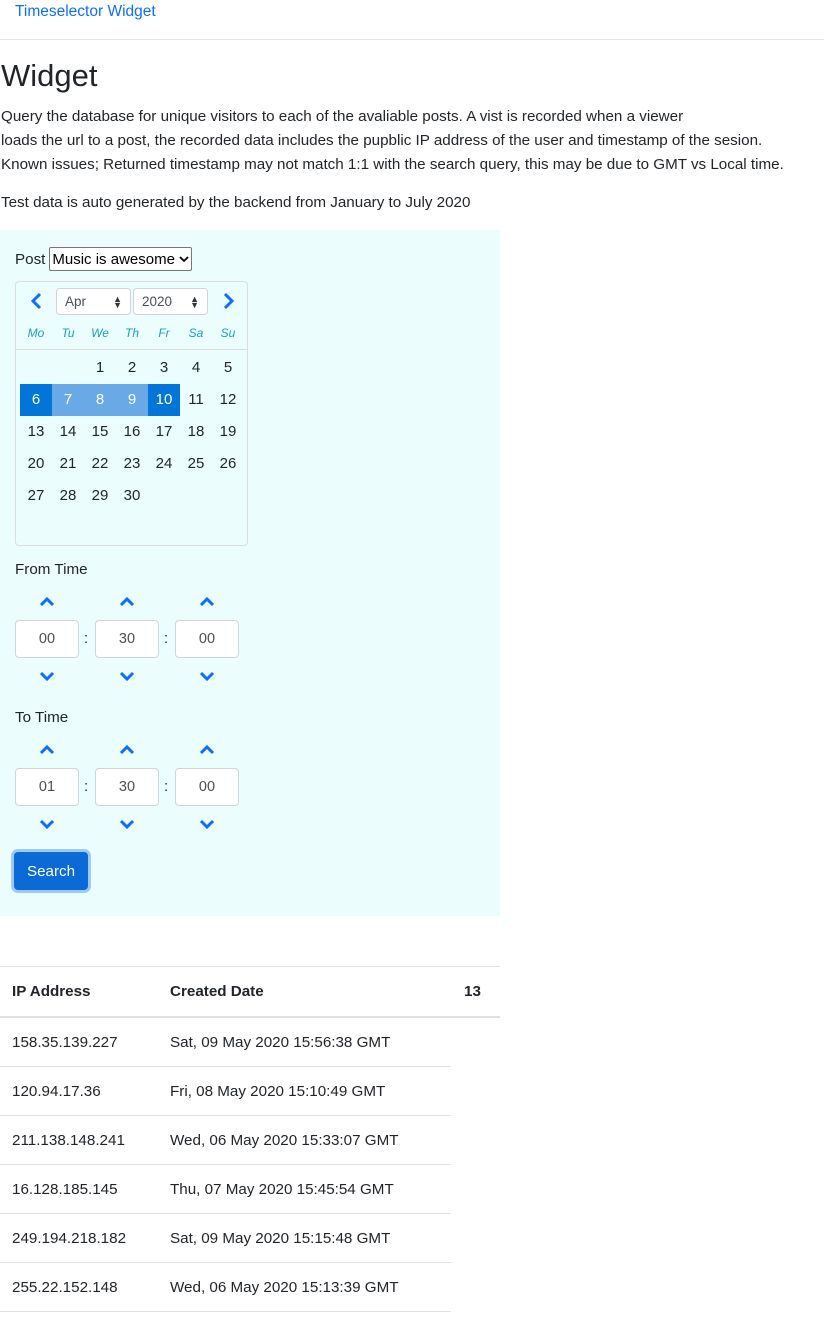 This screenshot has width=824, height=1322. What do you see at coordinates (30, 259) in the screenshot?
I see `post-label: Post` at bounding box center [30, 259].